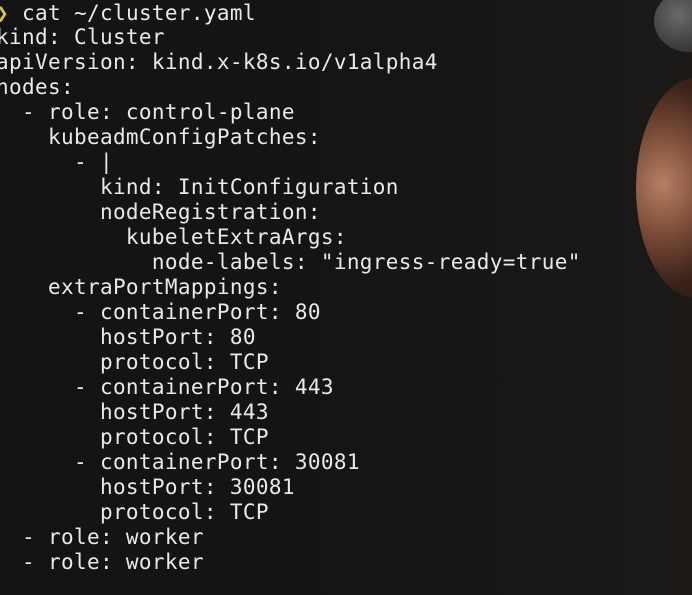 Image resolution: width=692 pixels, height=595 pixels. I want to click on yaml-line: kubeletExtraArgs:, so click(173, 237).